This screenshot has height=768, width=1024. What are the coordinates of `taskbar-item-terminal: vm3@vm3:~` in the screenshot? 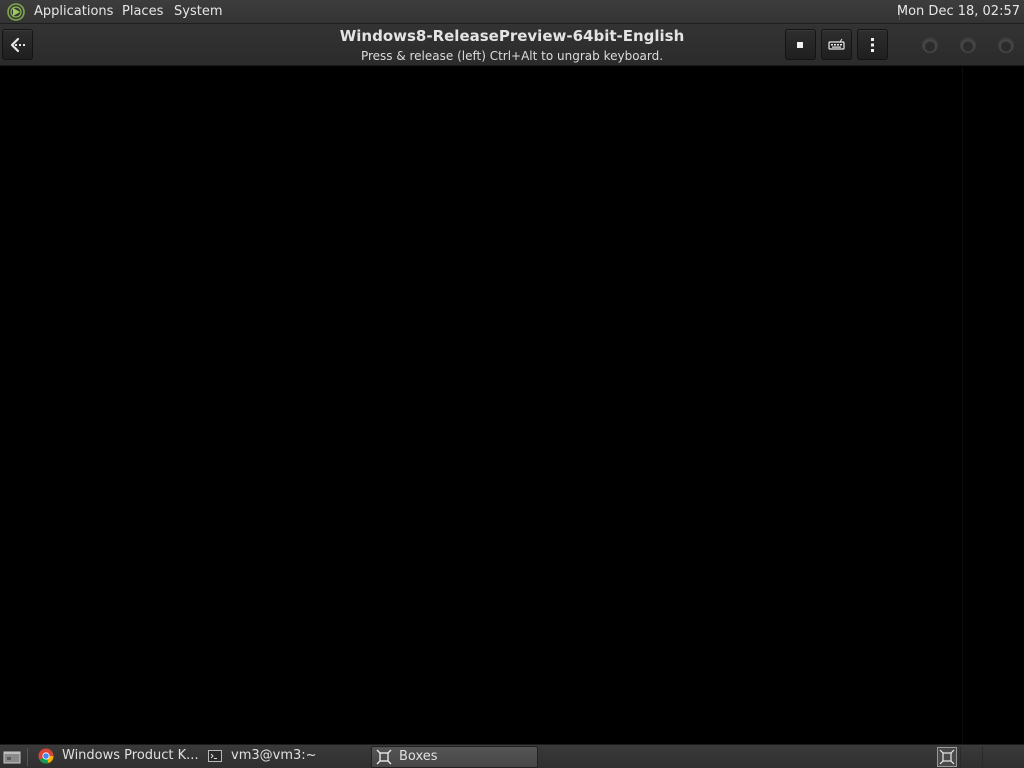 It's located at (286, 757).